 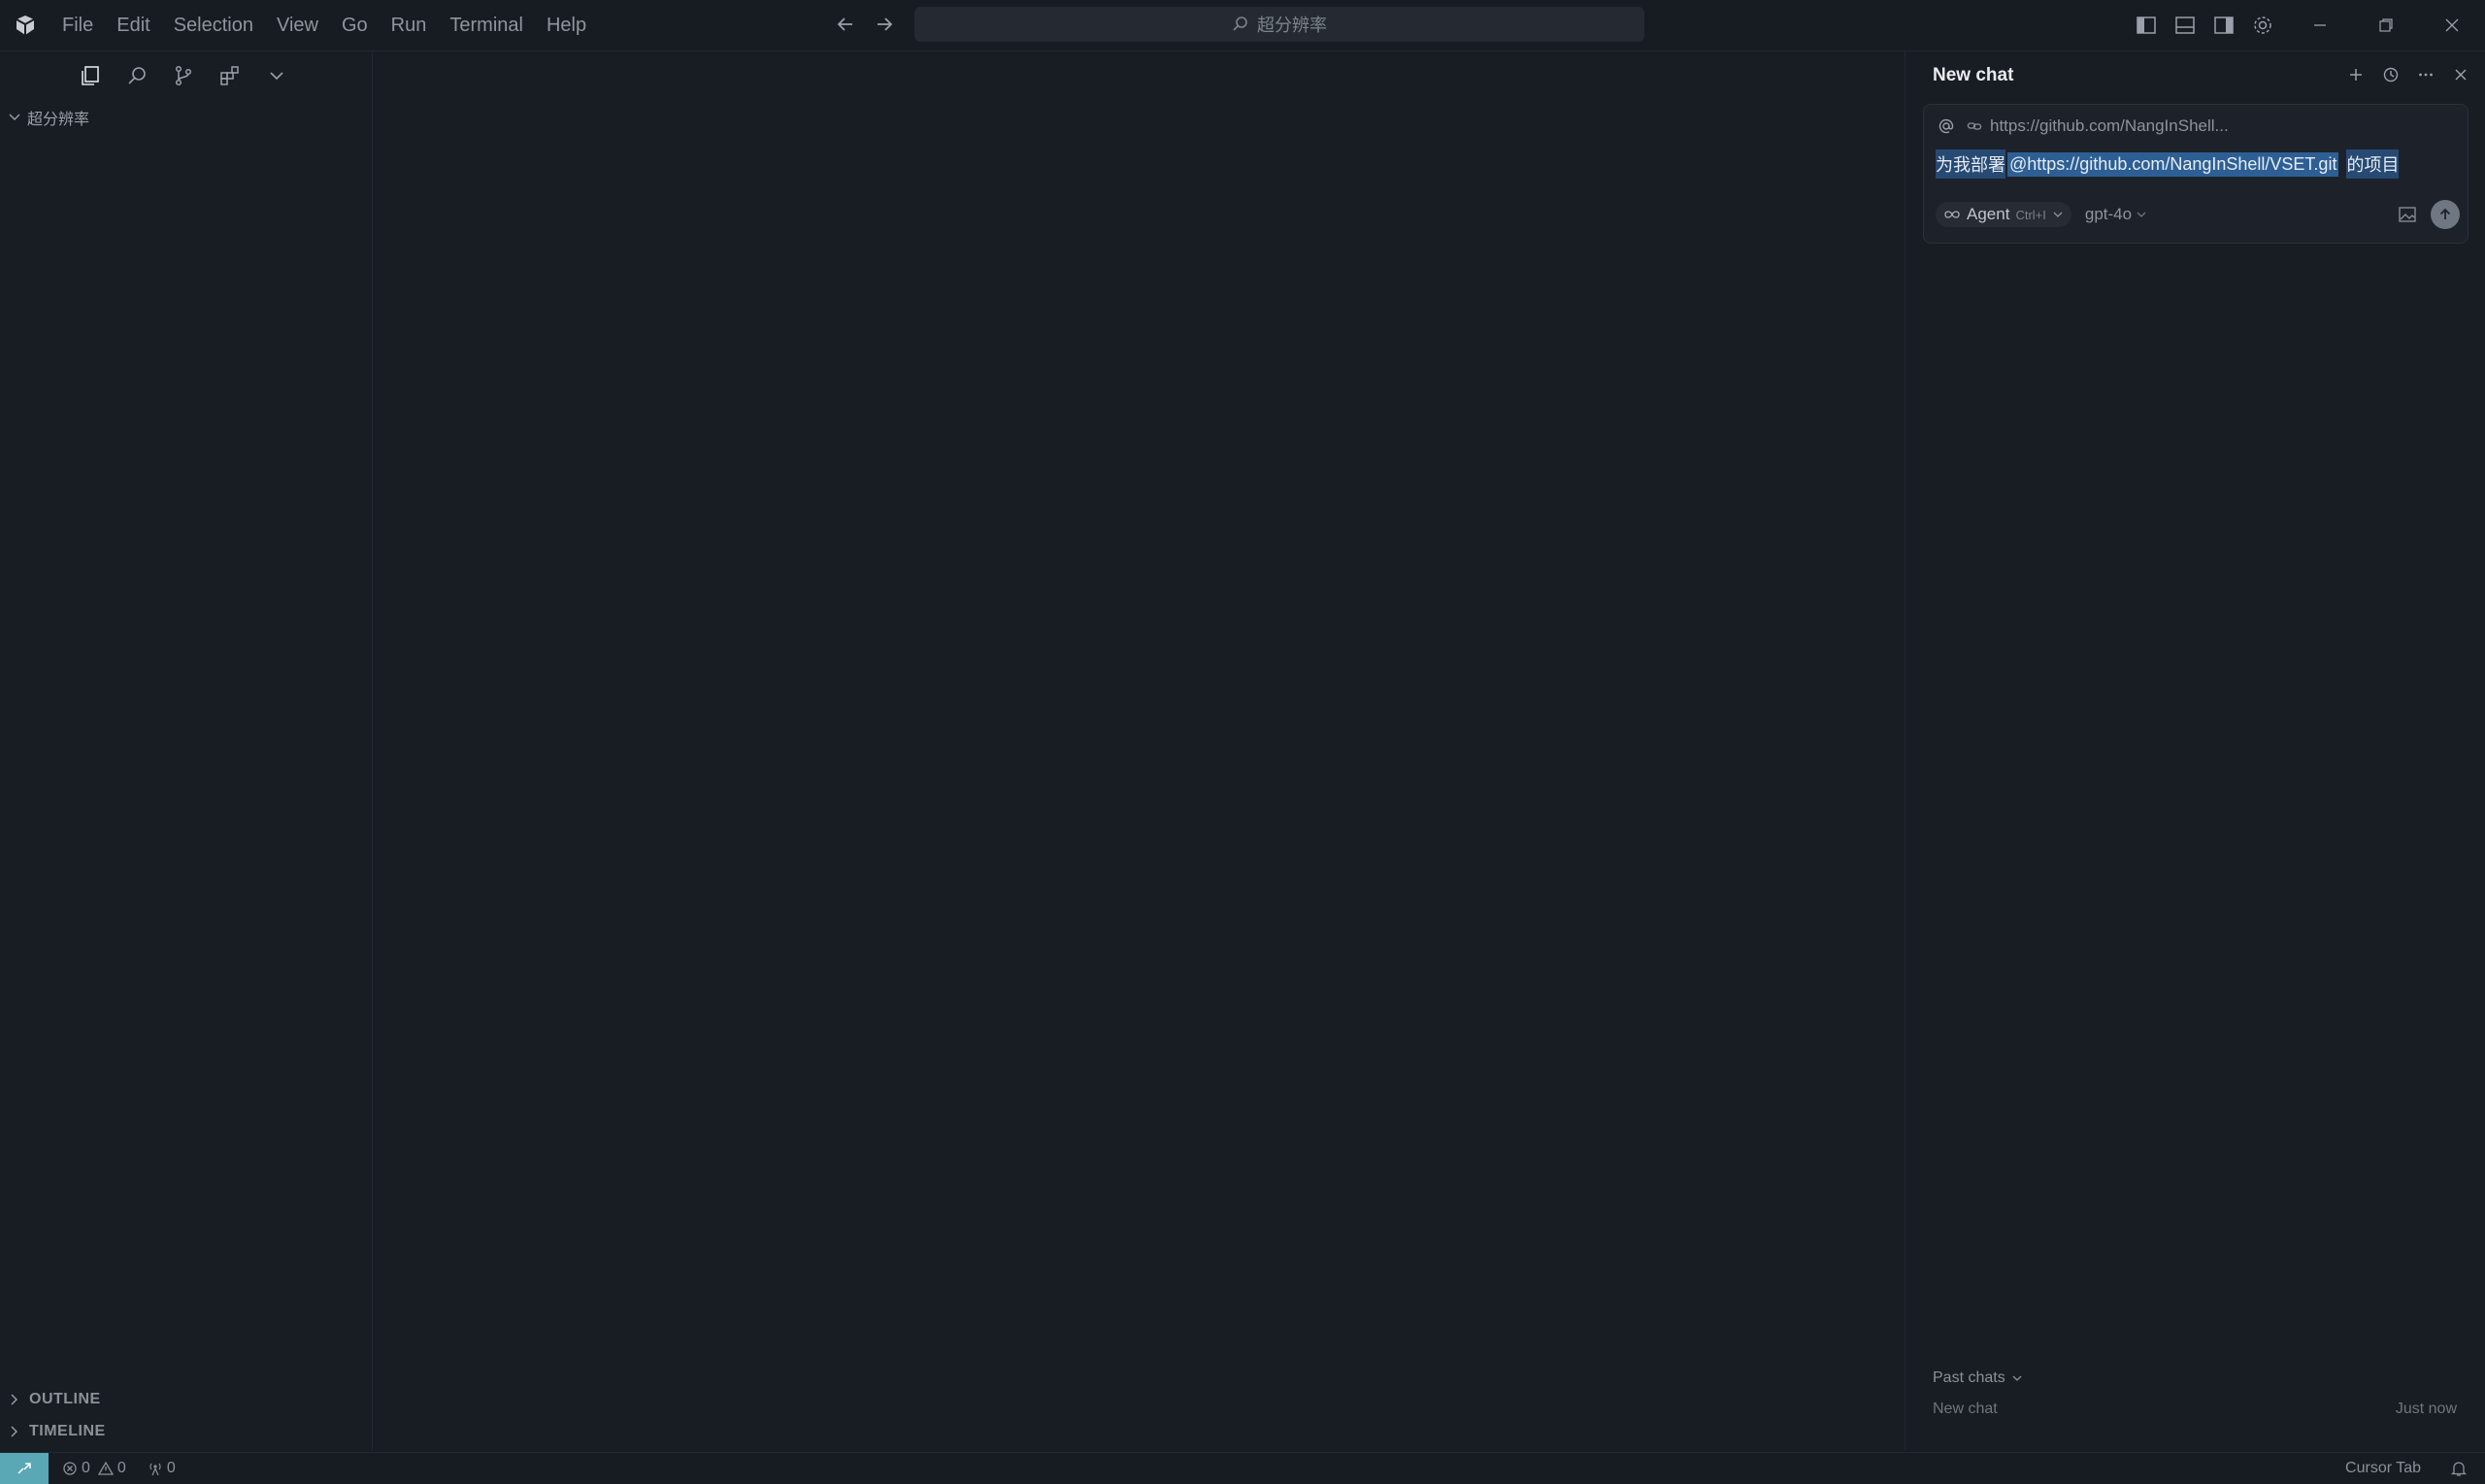 I want to click on warning-count: 0, so click(x=121, y=1468).